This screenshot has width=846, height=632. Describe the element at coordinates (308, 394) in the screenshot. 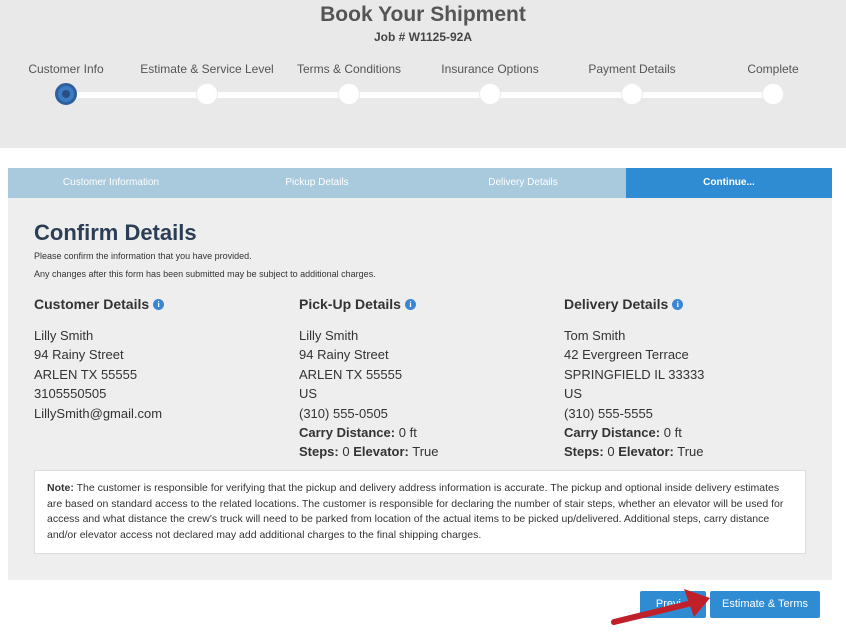

I see `pickup-country: US` at that location.